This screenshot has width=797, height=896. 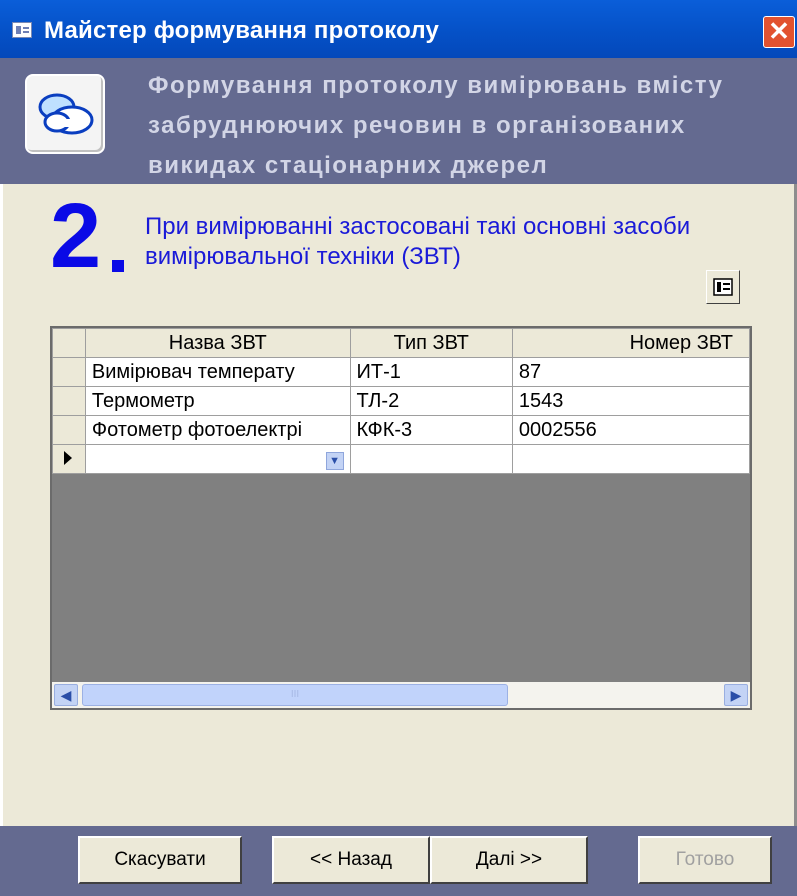 What do you see at coordinates (217, 430) in the screenshot?
I see `cell: Фотометр фотоелектрі` at bounding box center [217, 430].